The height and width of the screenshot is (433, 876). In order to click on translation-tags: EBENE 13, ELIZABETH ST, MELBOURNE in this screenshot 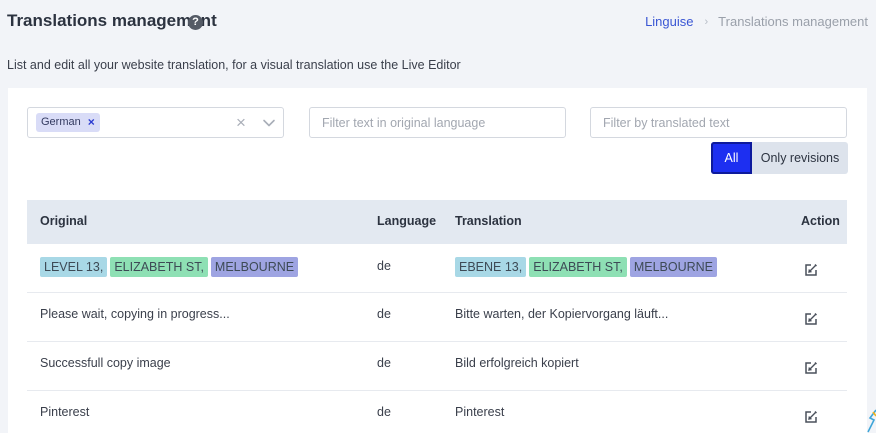, I will do `click(586, 267)`.